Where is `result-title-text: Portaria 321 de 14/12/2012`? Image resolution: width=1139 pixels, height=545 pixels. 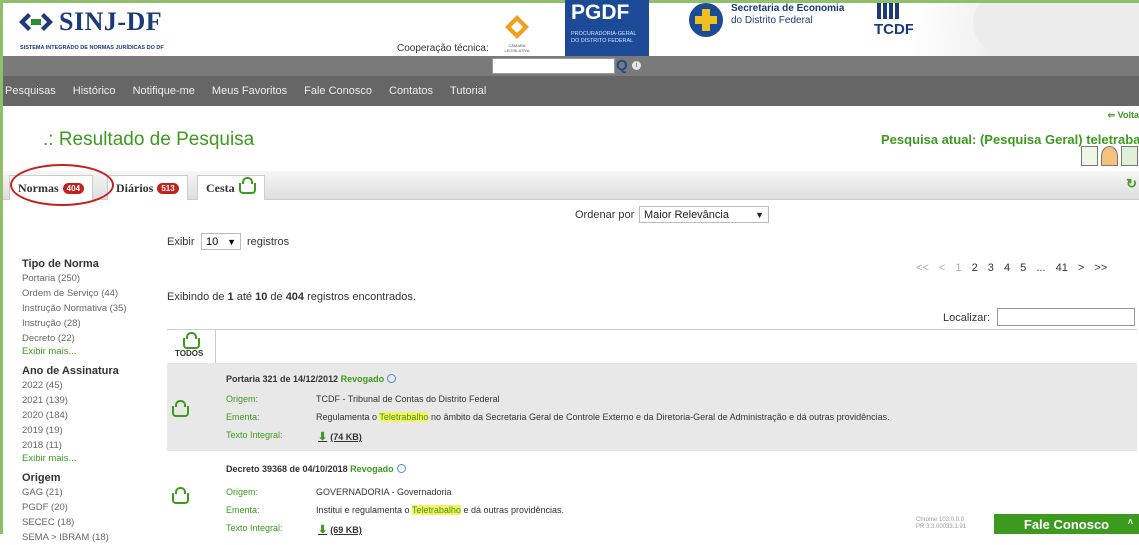
result-title-text: Portaria 321 de 14/12/2012 is located at coordinates (282, 379).